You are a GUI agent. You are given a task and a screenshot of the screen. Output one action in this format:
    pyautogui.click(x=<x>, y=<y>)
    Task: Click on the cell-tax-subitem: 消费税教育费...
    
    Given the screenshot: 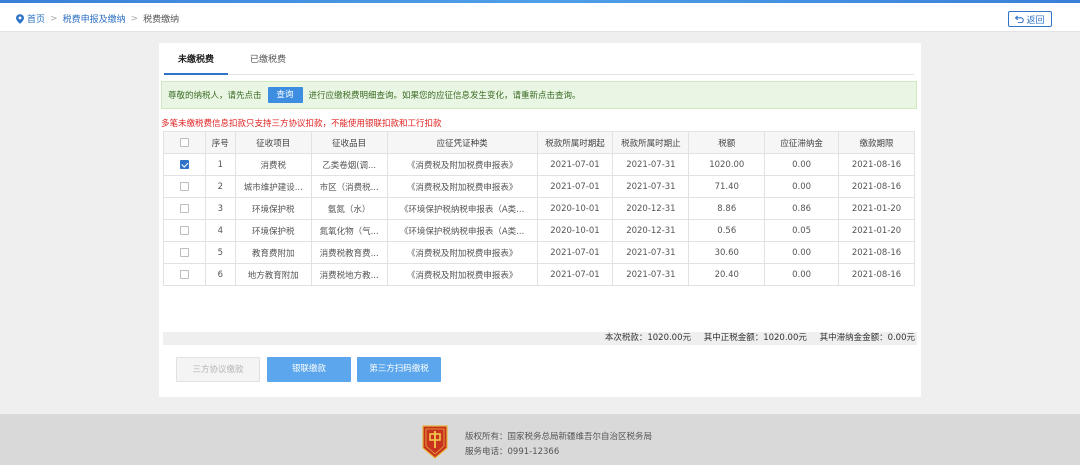 What is the action you would take?
    pyautogui.click(x=349, y=252)
    